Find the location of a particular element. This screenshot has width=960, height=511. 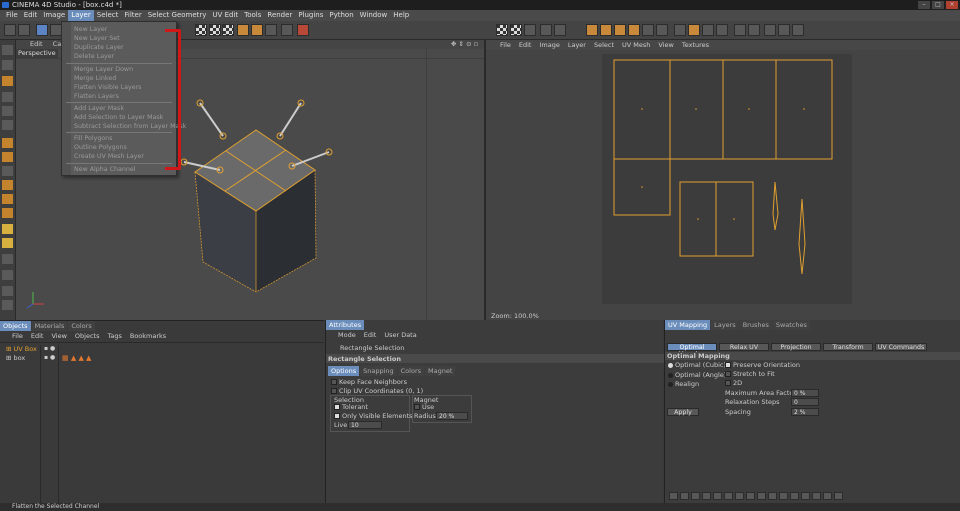

render-icon is located at coordinates (303, 30).